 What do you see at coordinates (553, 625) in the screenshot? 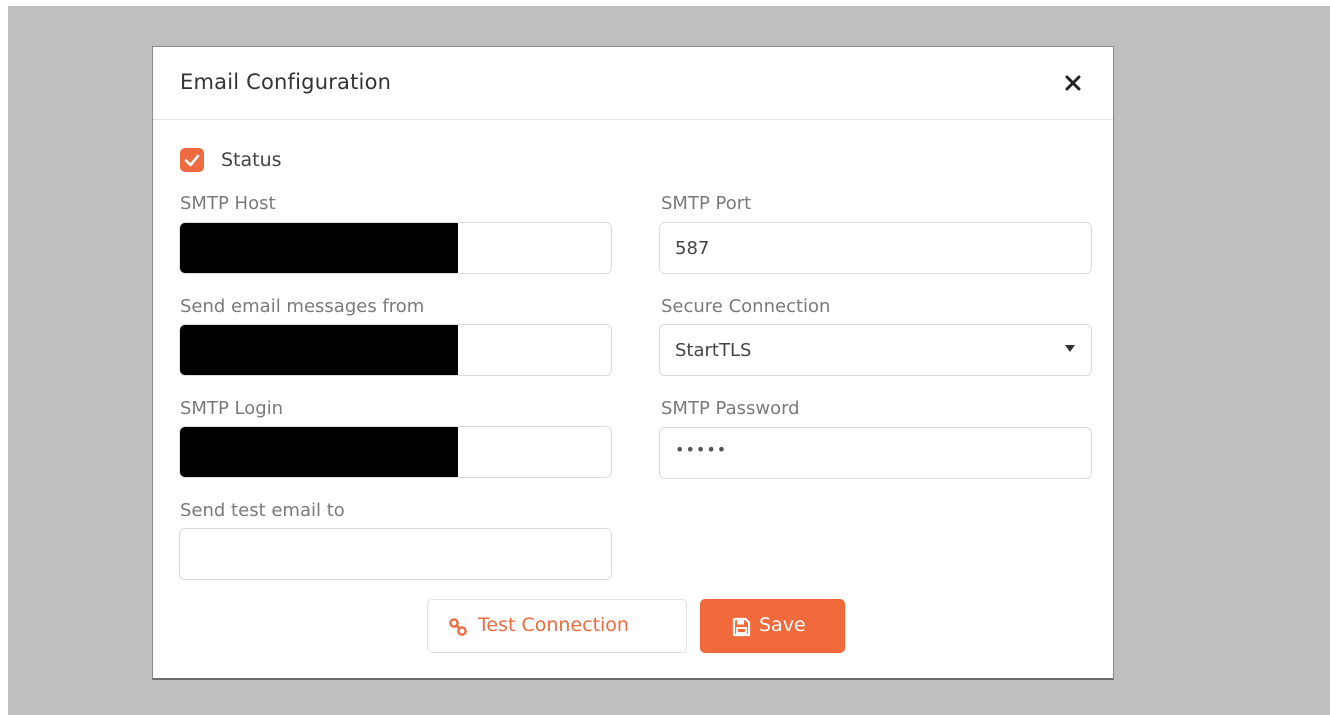
I see `test-connection-label: Test Connection` at bounding box center [553, 625].